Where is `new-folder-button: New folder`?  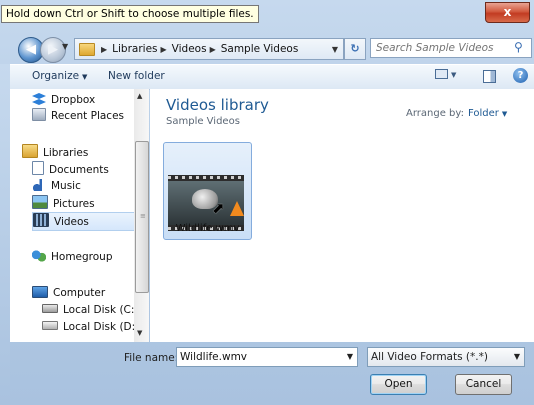
new-folder-button: New folder is located at coordinates (136, 76).